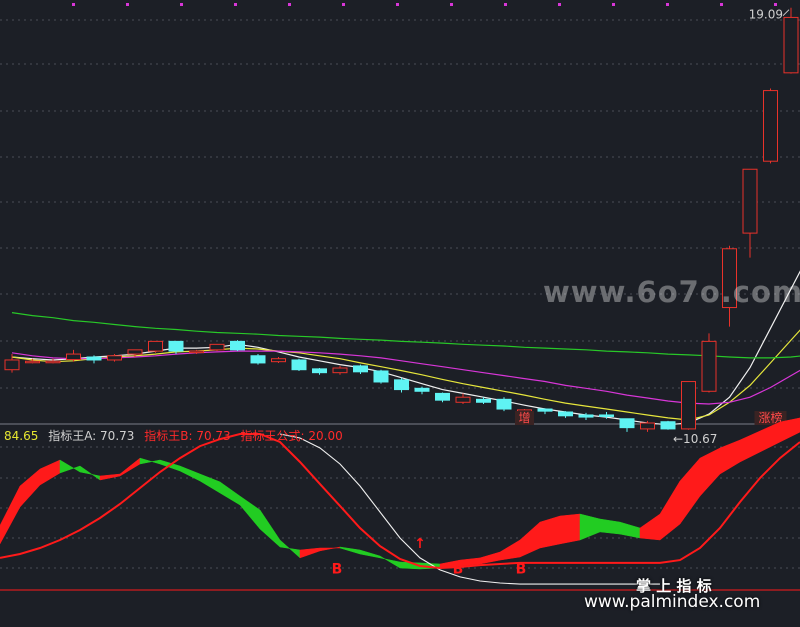  What do you see at coordinates (672, 602) in the screenshot?
I see `brand-url-text: www.palmindex.com` at bounding box center [672, 602].